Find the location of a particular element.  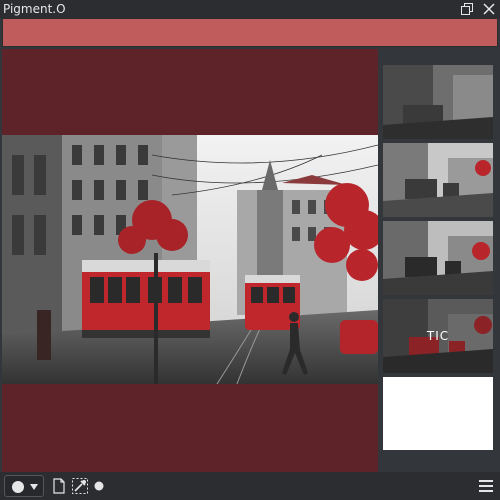

foreground-color-bar is located at coordinates (250, 32).